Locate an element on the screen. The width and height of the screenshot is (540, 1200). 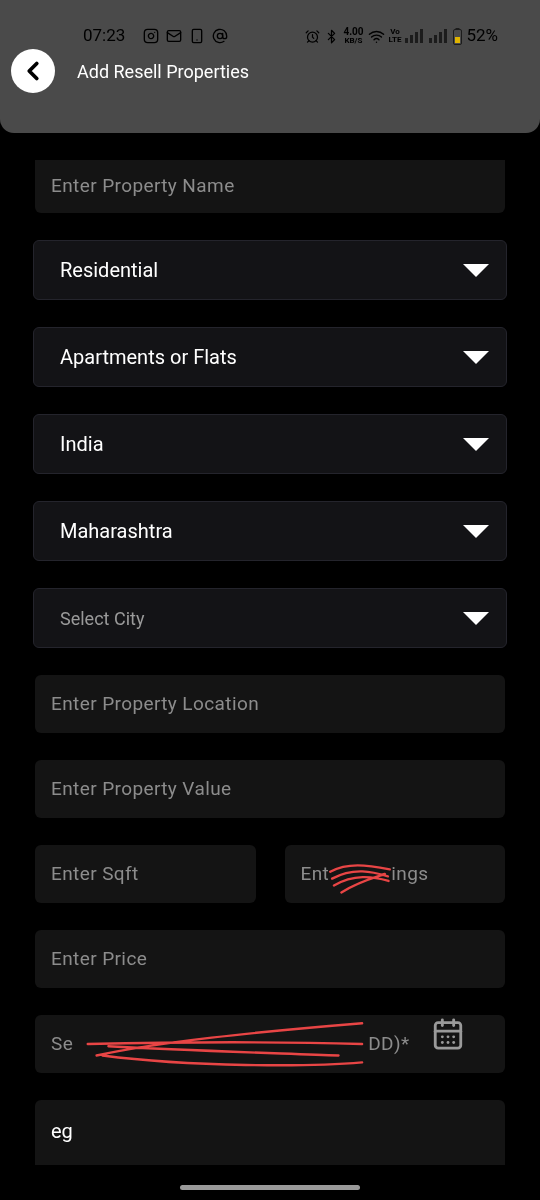
input-field: Enter Property Location is located at coordinates (270, 704).